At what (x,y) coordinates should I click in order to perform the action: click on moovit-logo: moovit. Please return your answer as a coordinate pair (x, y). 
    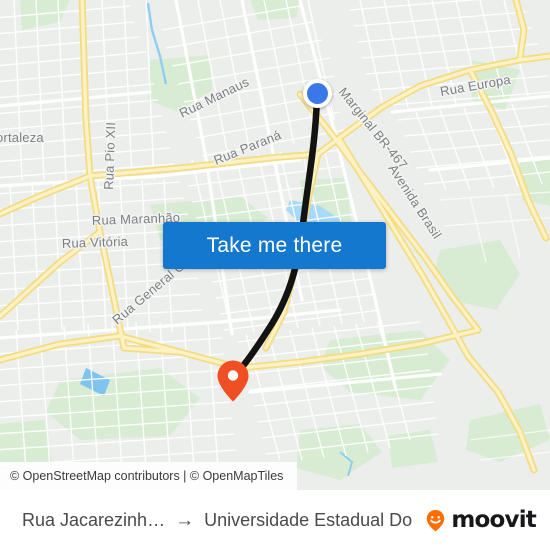
    Looking at the image, I should click on (480, 520).